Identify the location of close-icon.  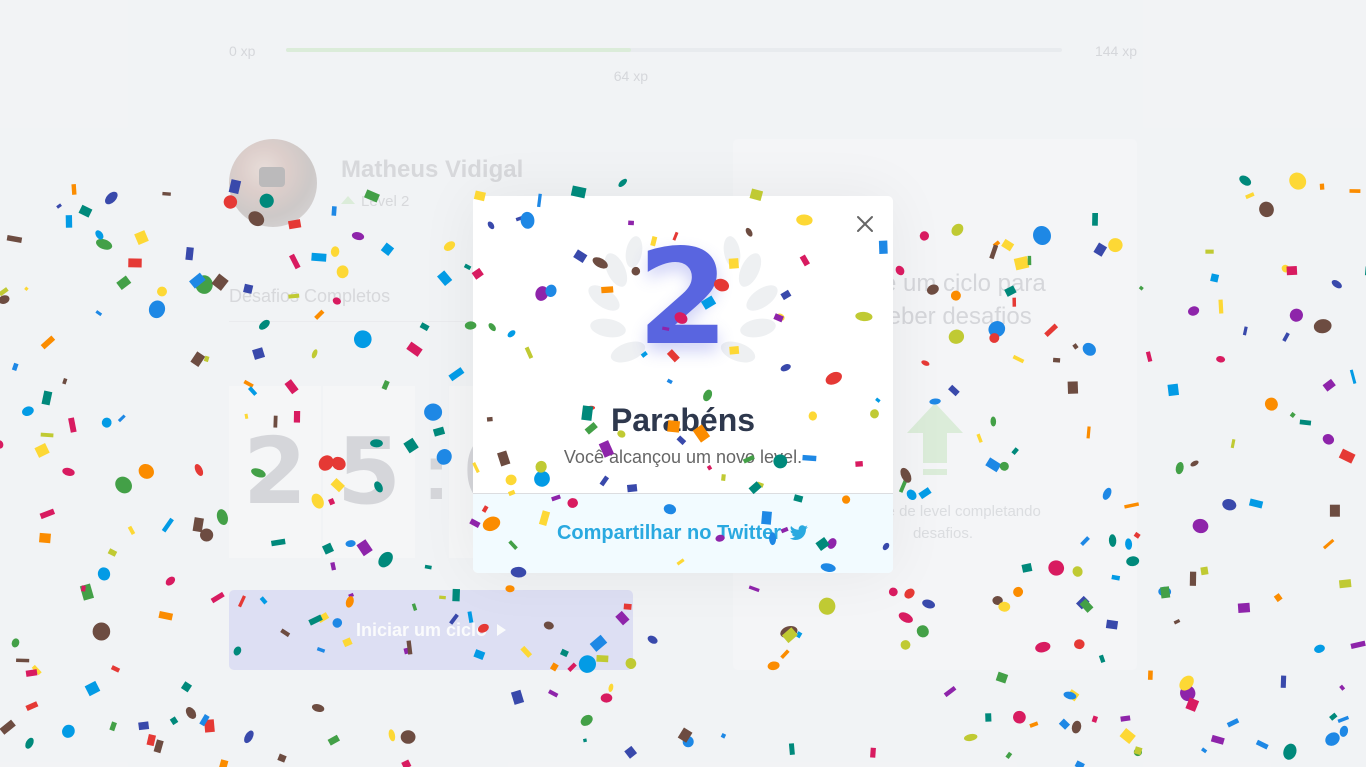
(865, 224).